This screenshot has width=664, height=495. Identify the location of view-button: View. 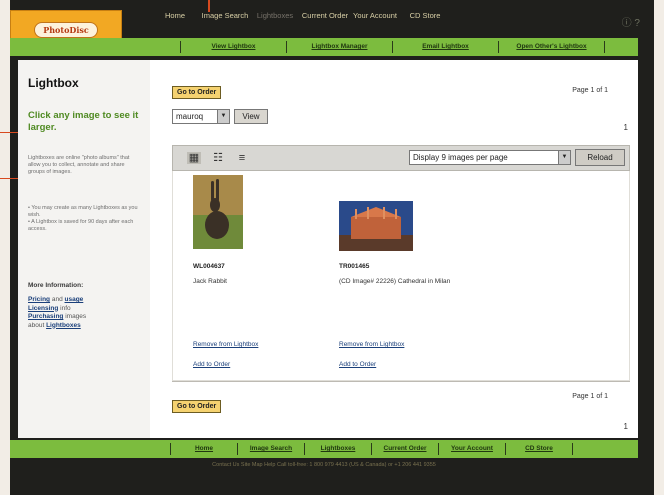
(251, 116).